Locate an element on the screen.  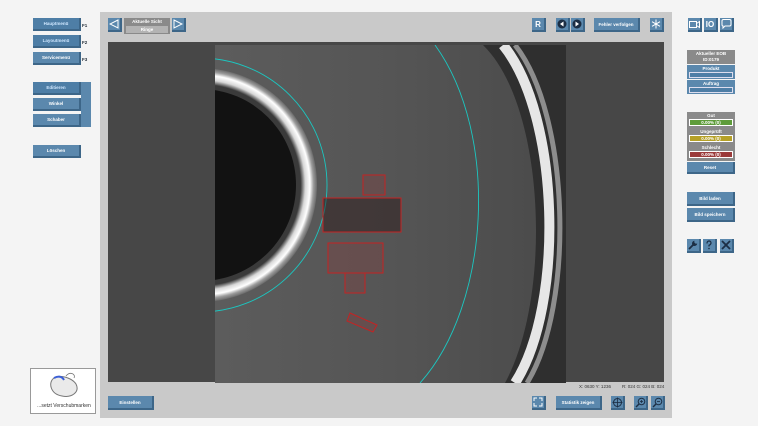
gut-label: Gut is located at coordinates (711, 115).